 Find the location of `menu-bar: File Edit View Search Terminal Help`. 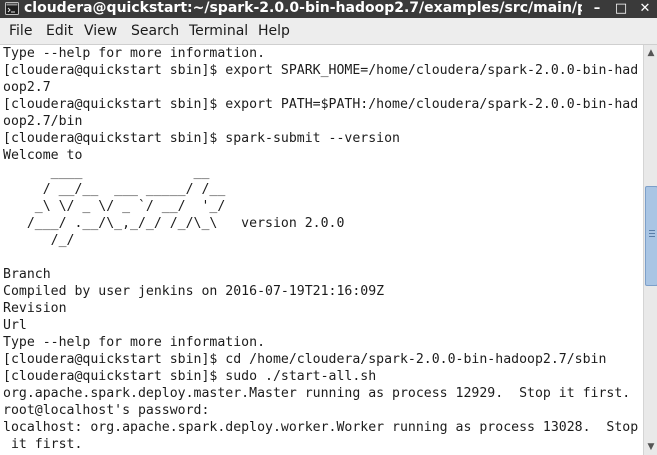

menu-bar: File Edit View Search Terminal Help is located at coordinates (328, 31).